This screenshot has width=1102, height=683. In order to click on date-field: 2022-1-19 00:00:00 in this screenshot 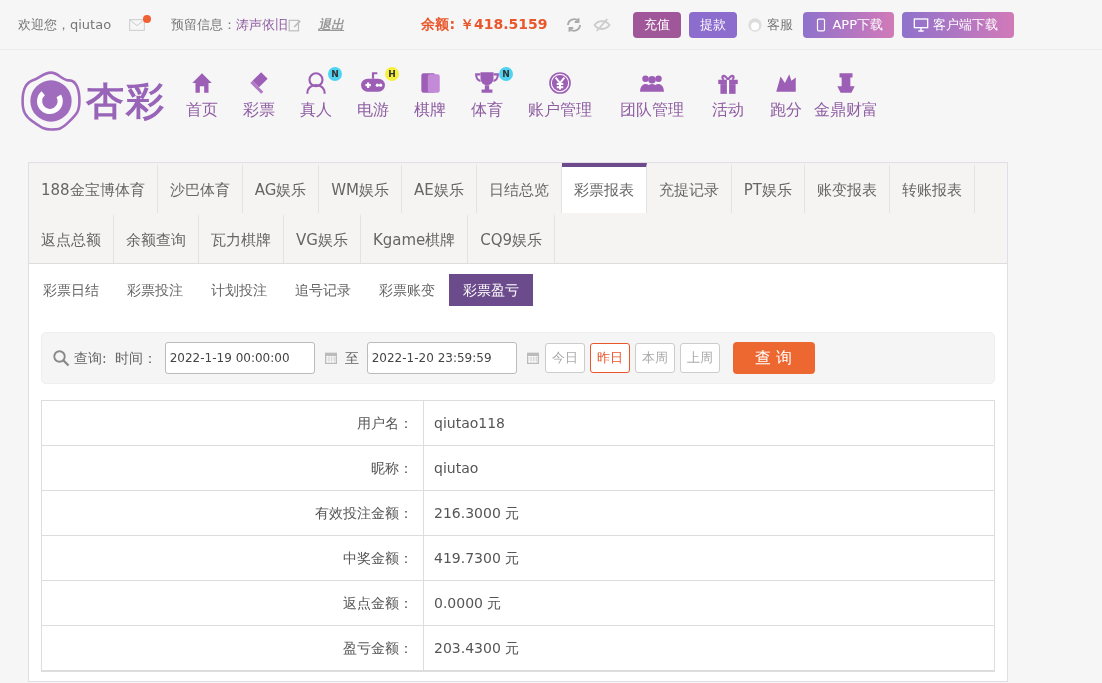, I will do `click(239, 358)`.